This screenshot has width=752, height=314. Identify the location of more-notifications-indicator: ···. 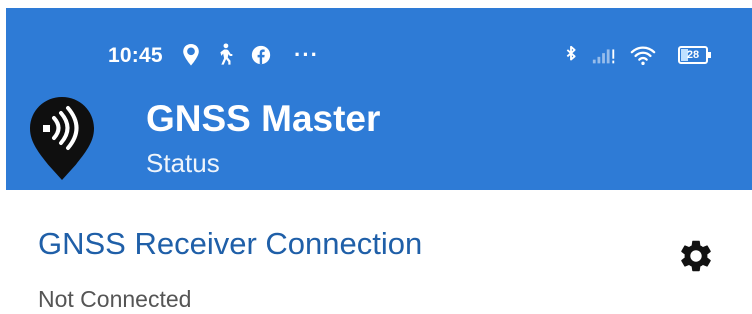
(306, 54).